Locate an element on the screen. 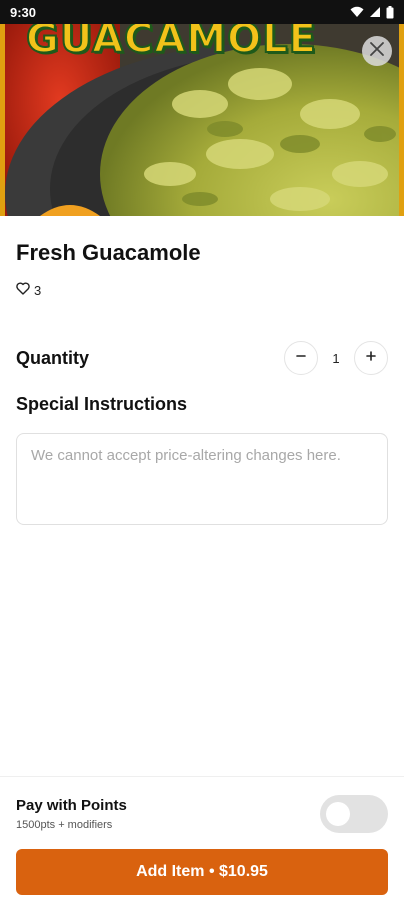 This screenshot has width=404, height=900. quantity-value: 1 is located at coordinates (336, 358).